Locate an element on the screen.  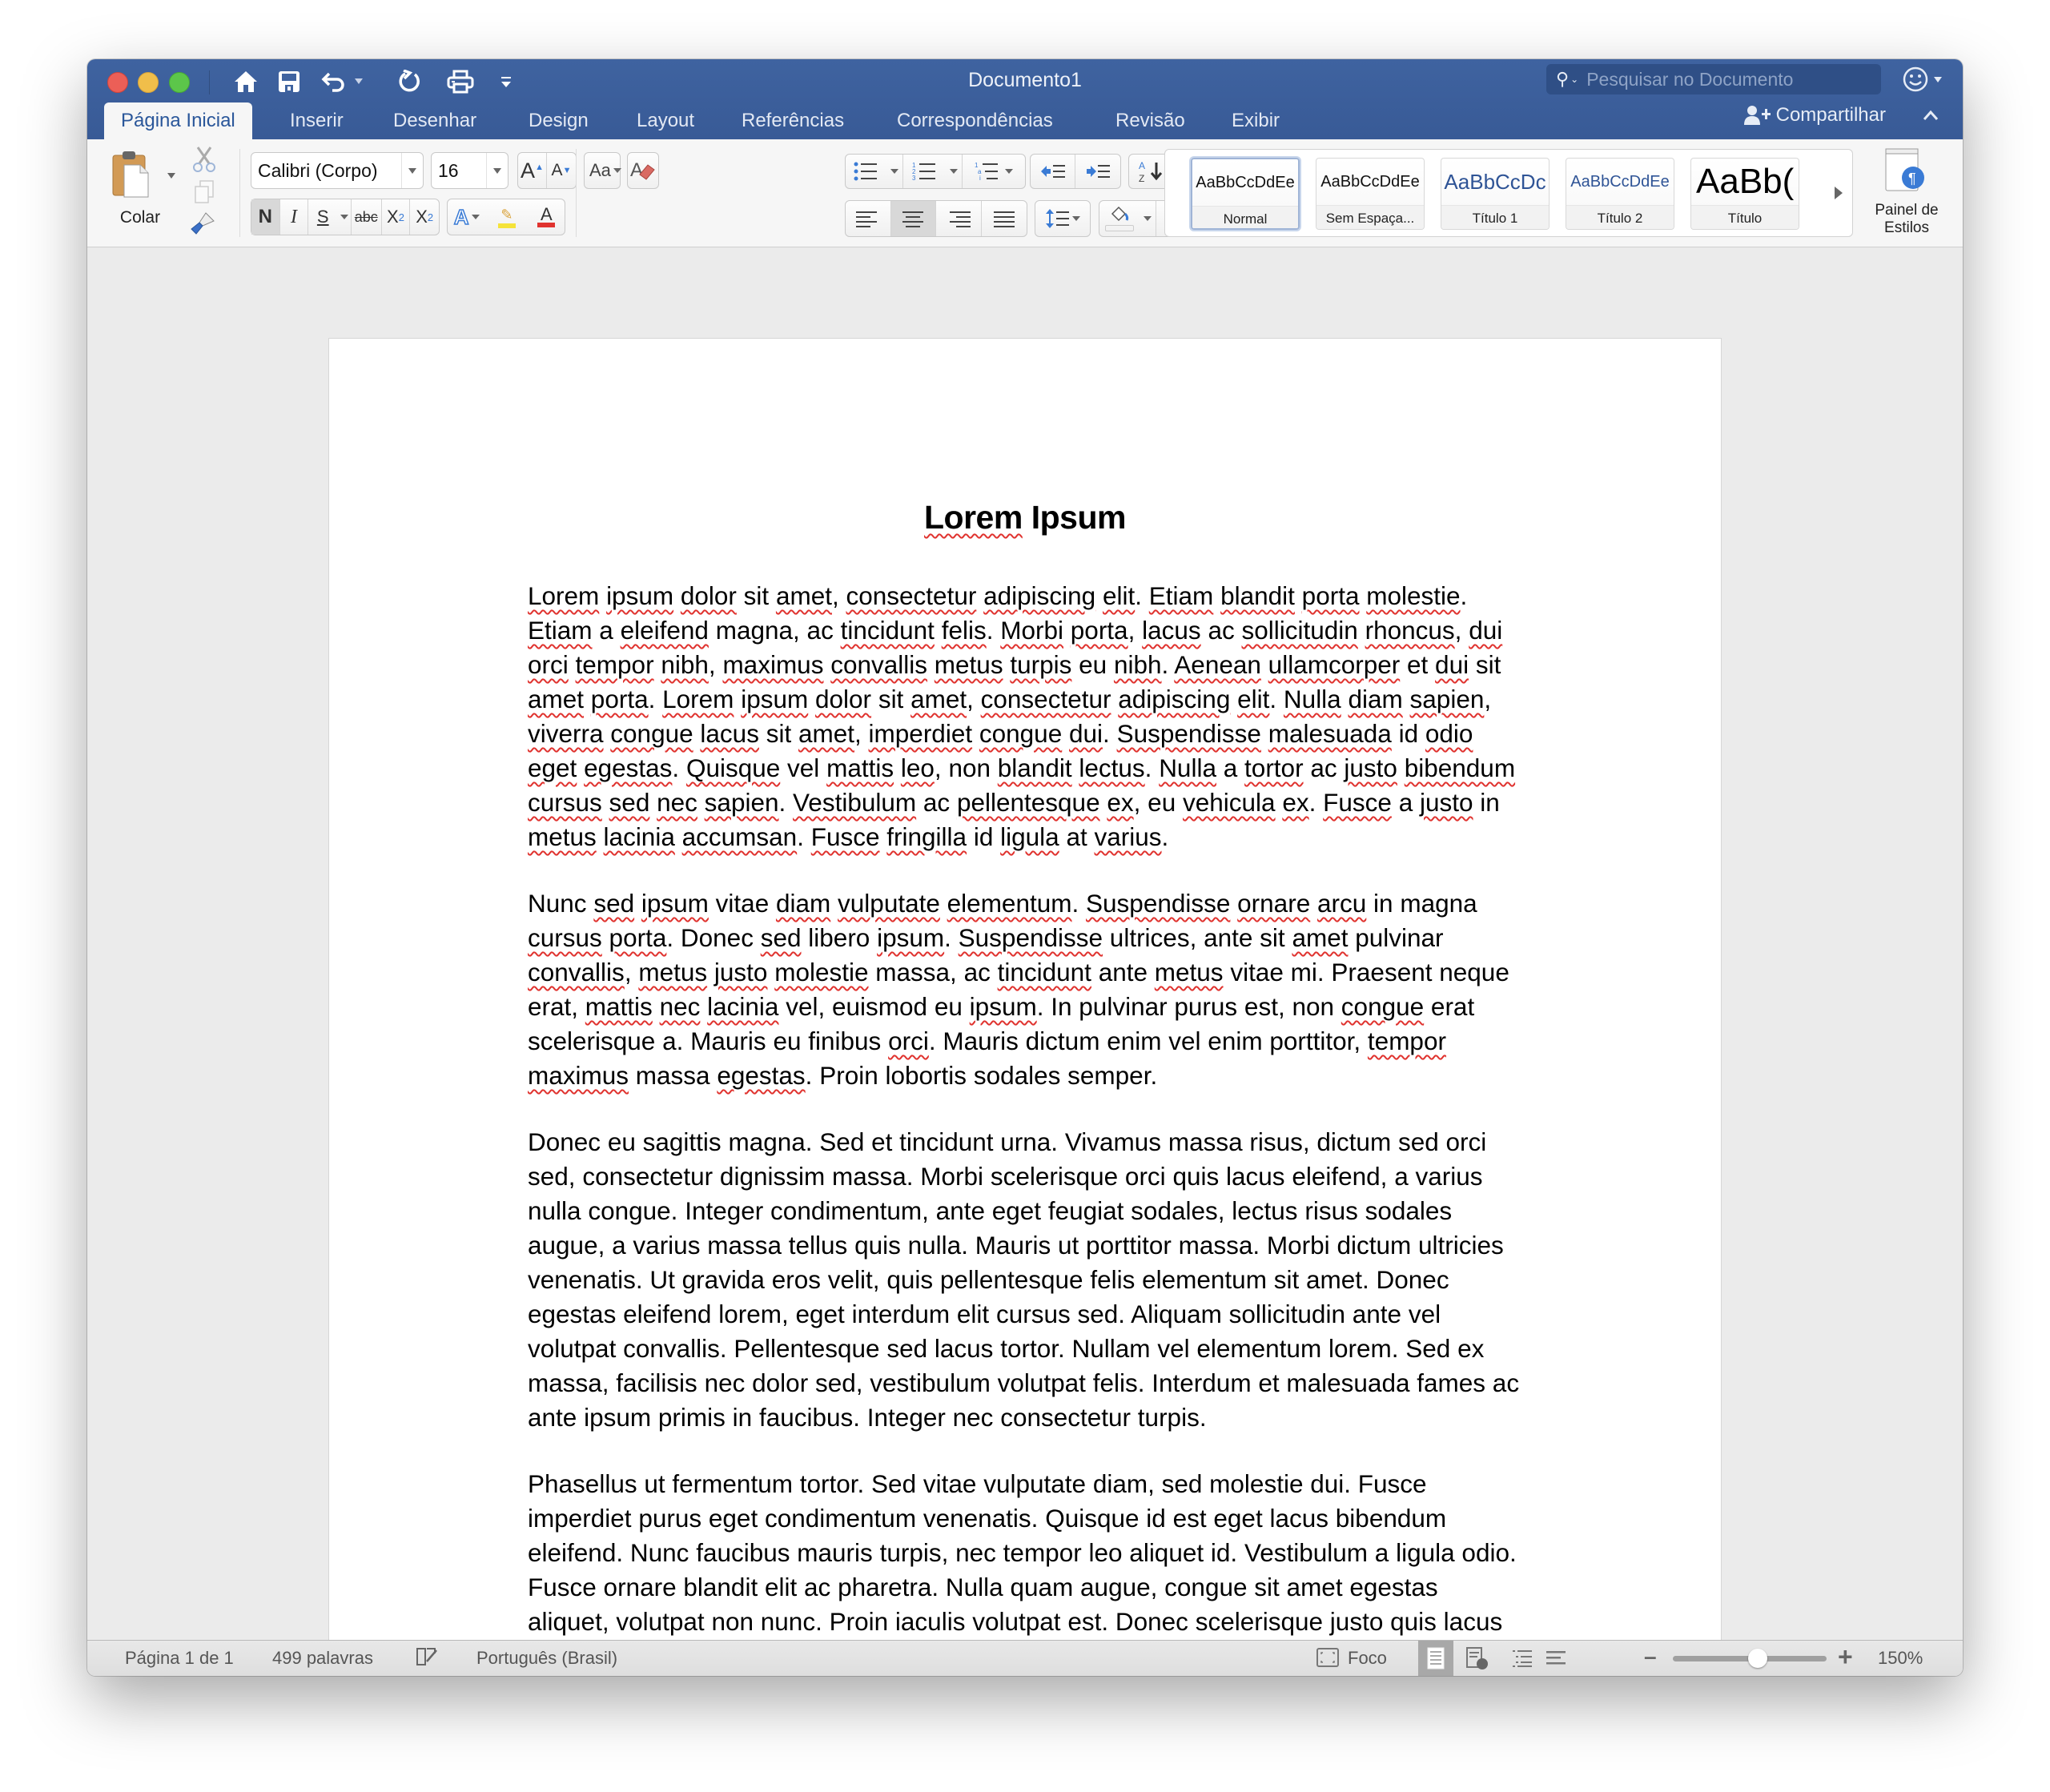
misspelled-word: egestas is located at coordinates (628, 768).